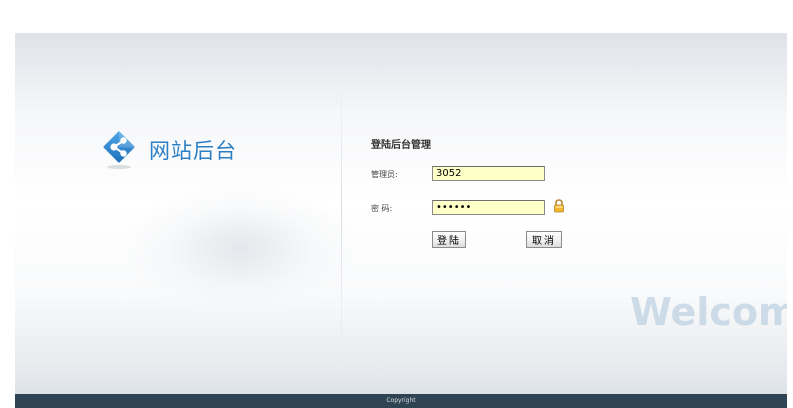 The width and height of the screenshot is (793, 408). What do you see at coordinates (559, 205) in the screenshot?
I see `lock-icon` at bounding box center [559, 205].